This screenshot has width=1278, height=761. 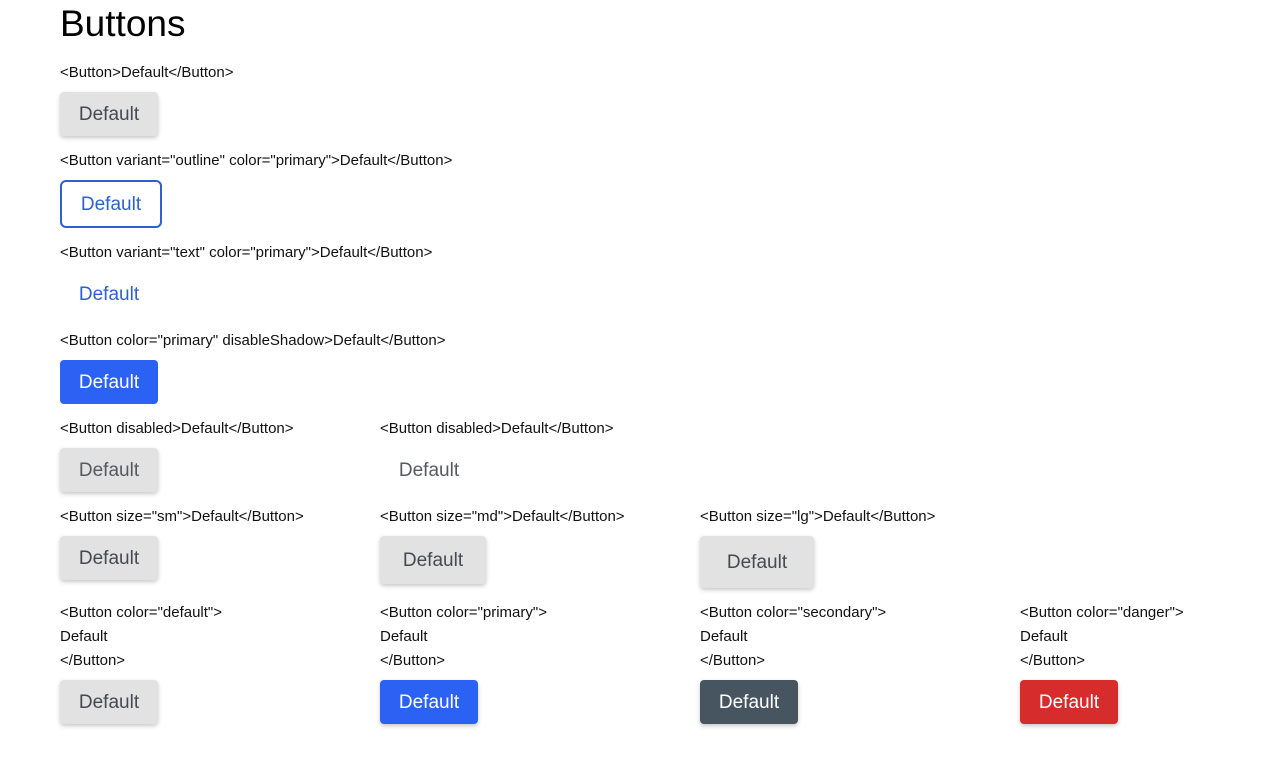 What do you see at coordinates (109, 114) in the screenshot?
I see `default-button: Default` at bounding box center [109, 114].